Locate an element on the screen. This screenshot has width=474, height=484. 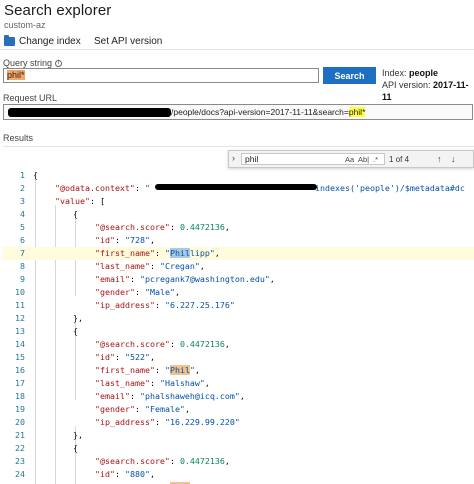
whole-word-toggle: Ab| is located at coordinates (363, 159).